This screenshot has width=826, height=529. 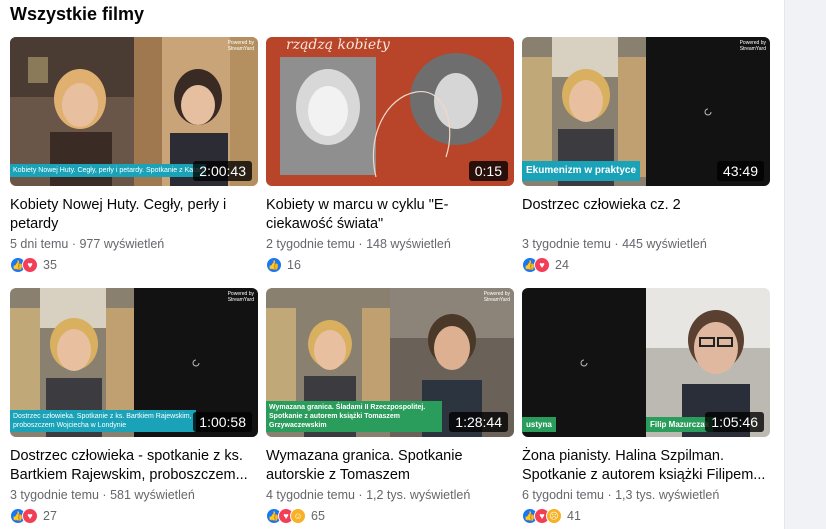 I want to click on care-icon: ☺, so click(x=298, y=516).